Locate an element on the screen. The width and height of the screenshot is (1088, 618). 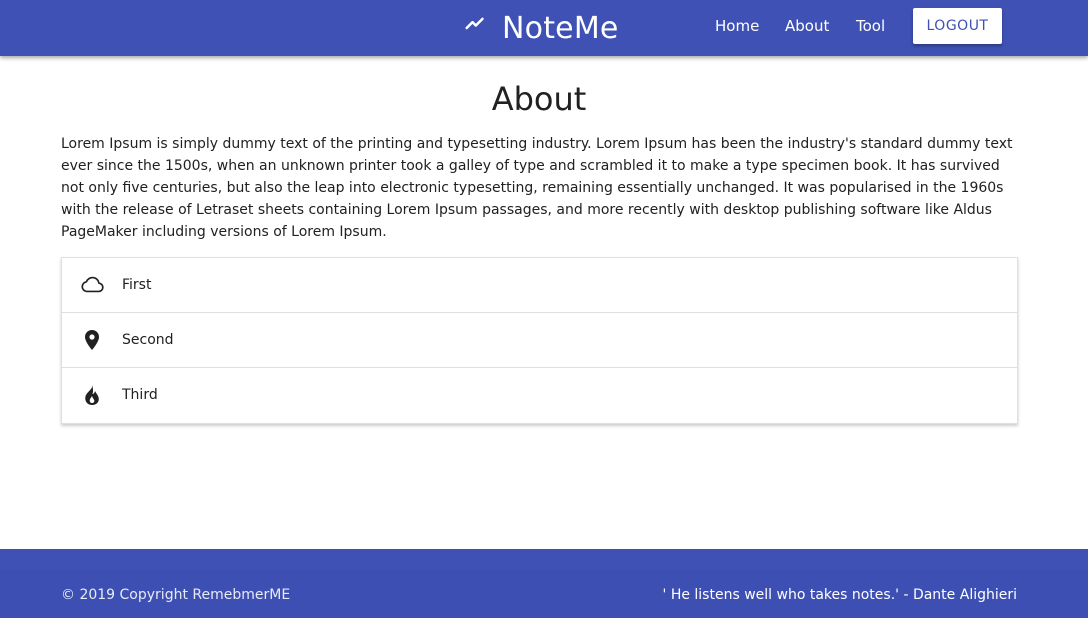
cloud-icon is located at coordinates (92, 285).